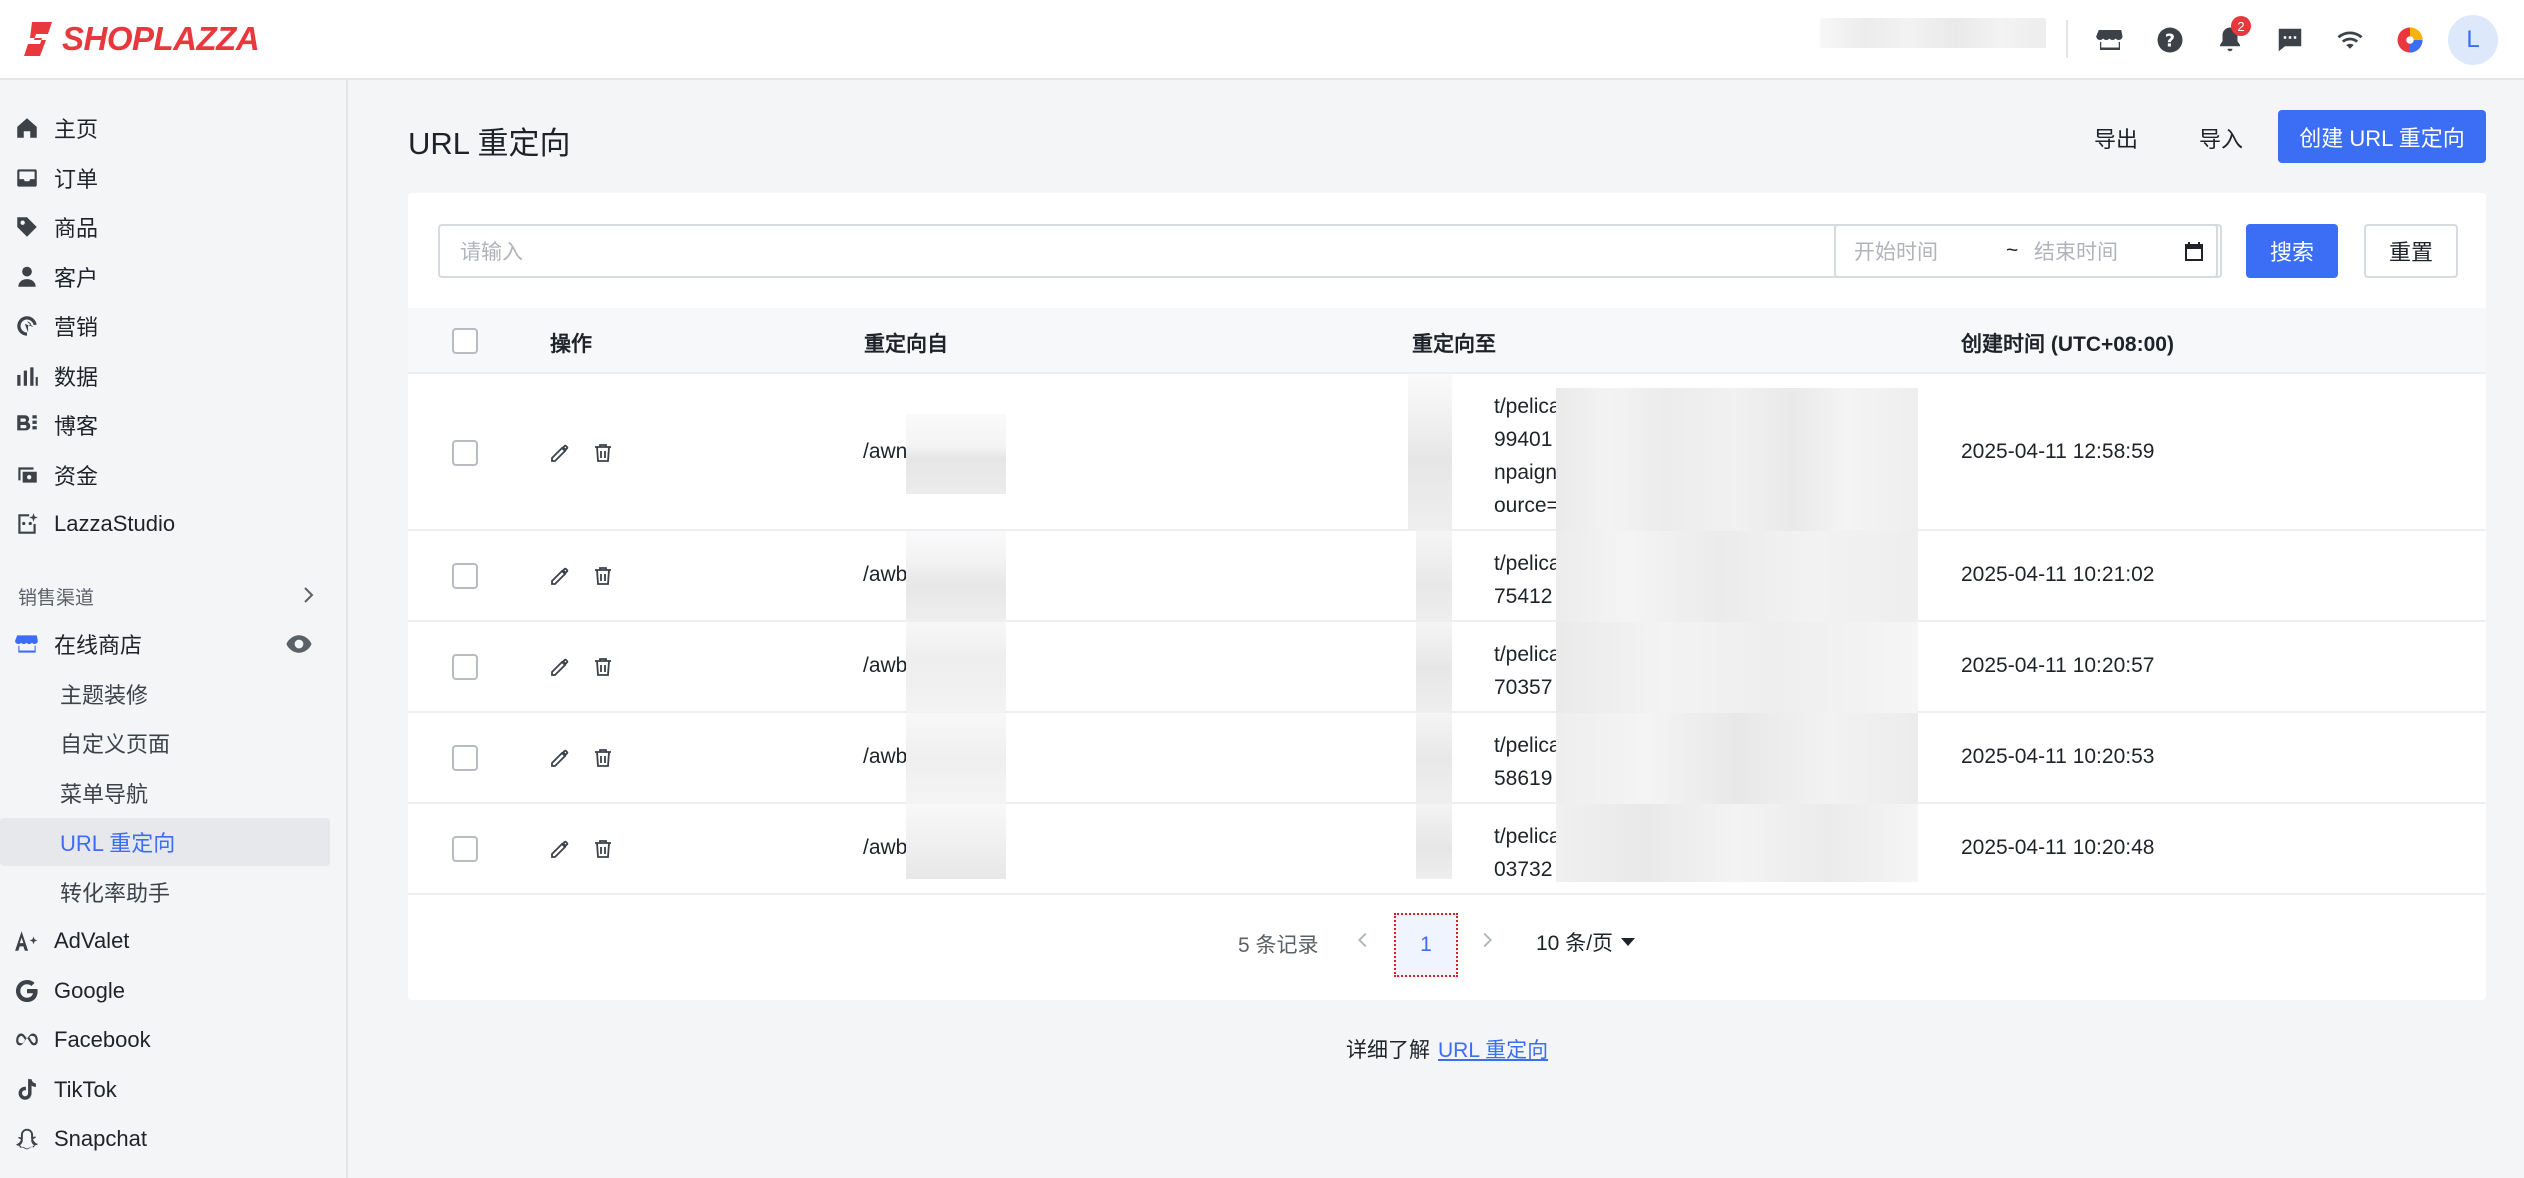 The width and height of the screenshot is (2524, 1178). I want to click on sidebar-item-label: TikTok, so click(85, 1089).